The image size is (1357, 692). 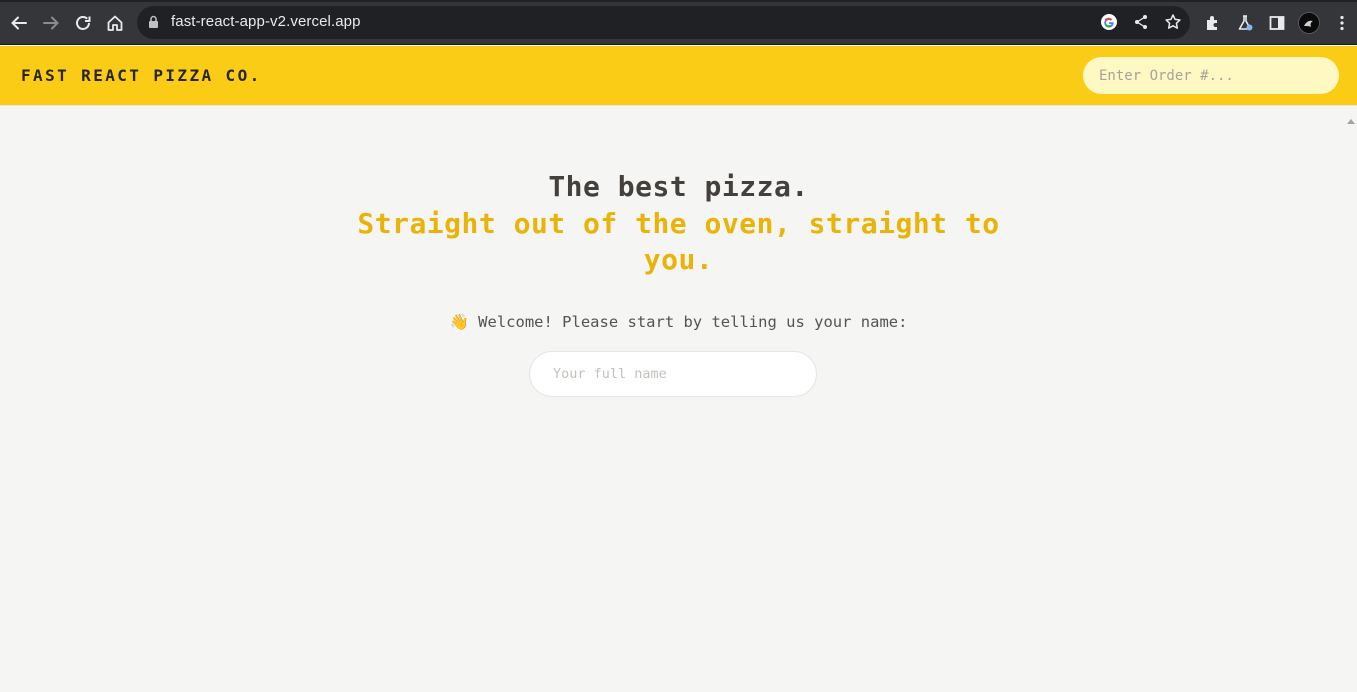 What do you see at coordinates (678, 1) in the screenshot?
I see `tab-strip` at bounding box center [678, 1].